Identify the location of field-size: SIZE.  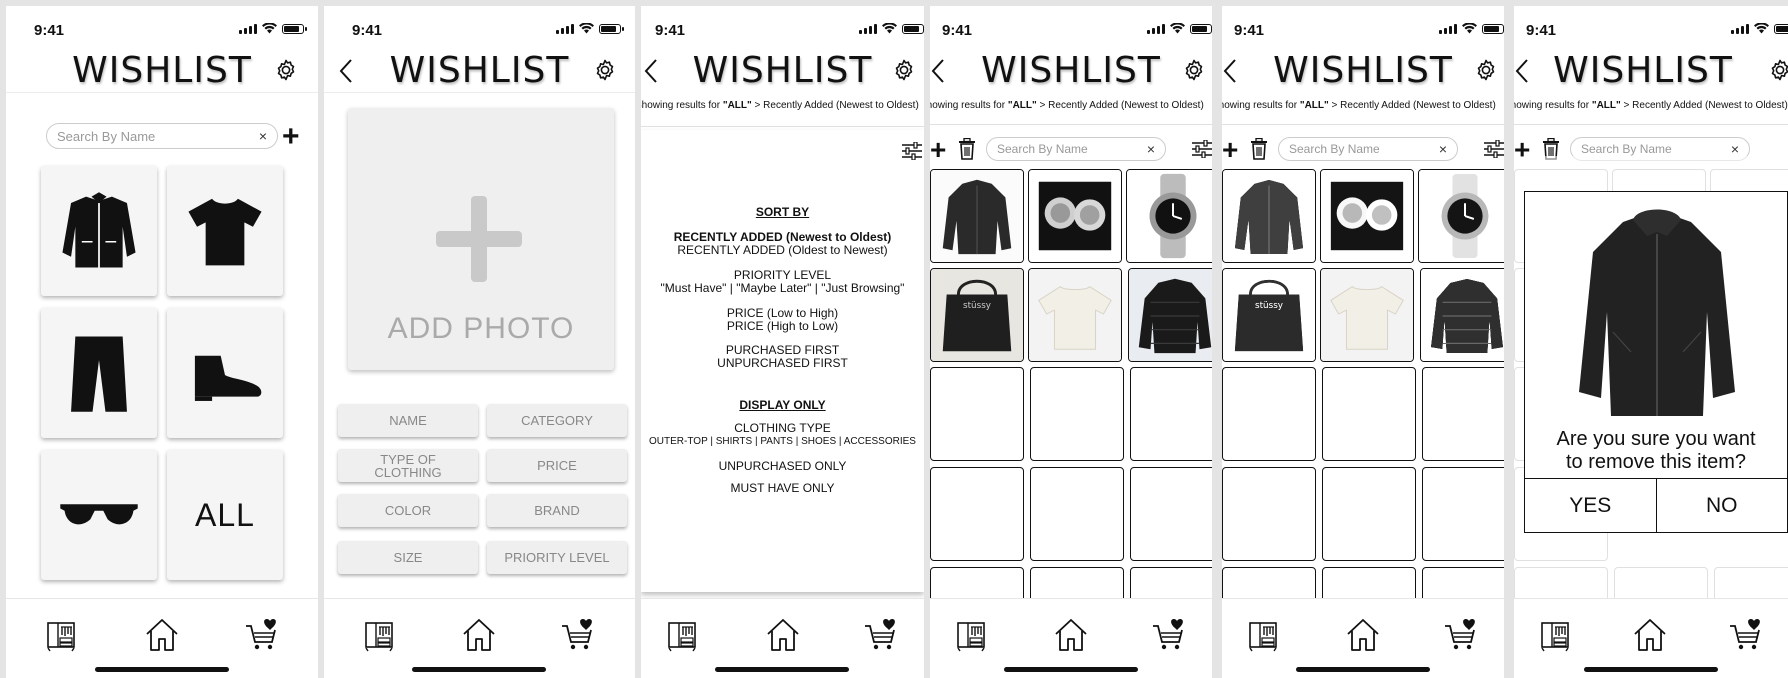
(408, 557).